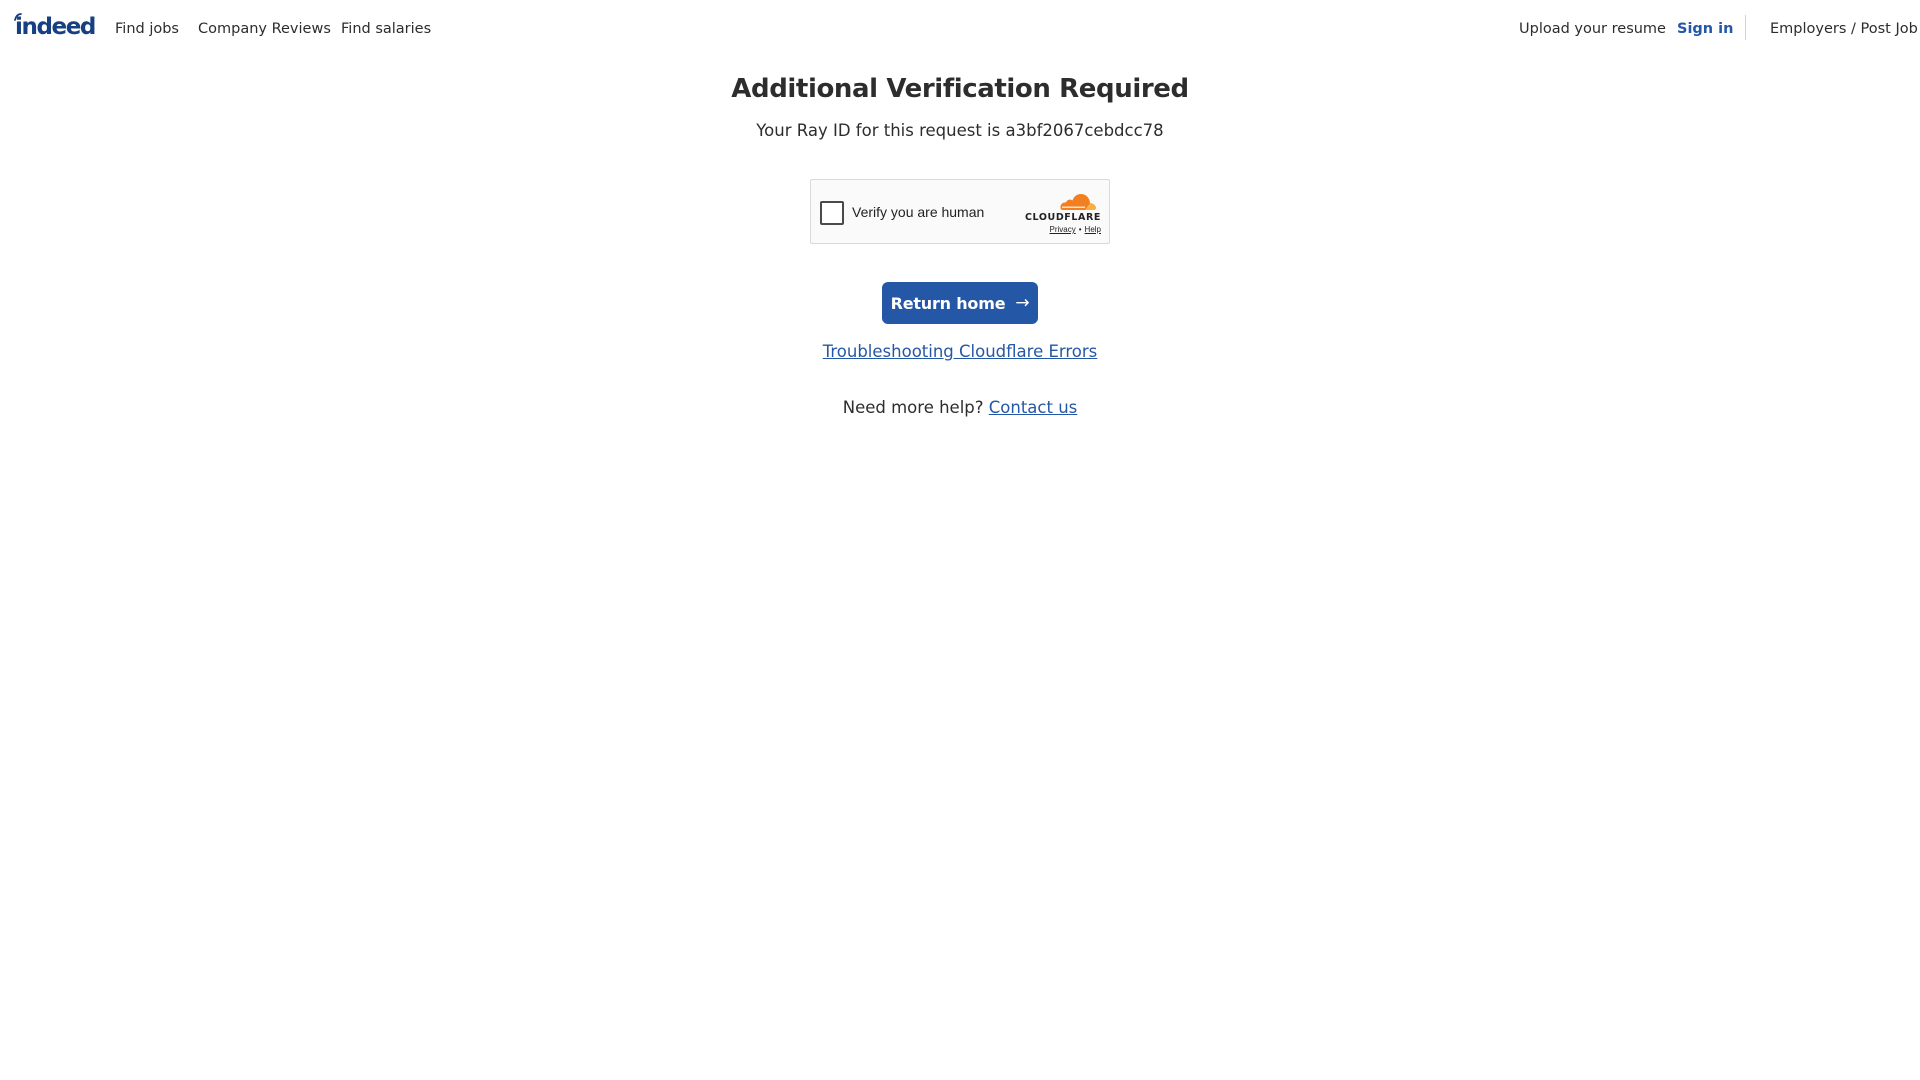 The image size is (1920, 1080). Describe the element at coordinates (1063, 229) in the screenshot. I see `cloudflare-privacy-link: Privacy` at that location.